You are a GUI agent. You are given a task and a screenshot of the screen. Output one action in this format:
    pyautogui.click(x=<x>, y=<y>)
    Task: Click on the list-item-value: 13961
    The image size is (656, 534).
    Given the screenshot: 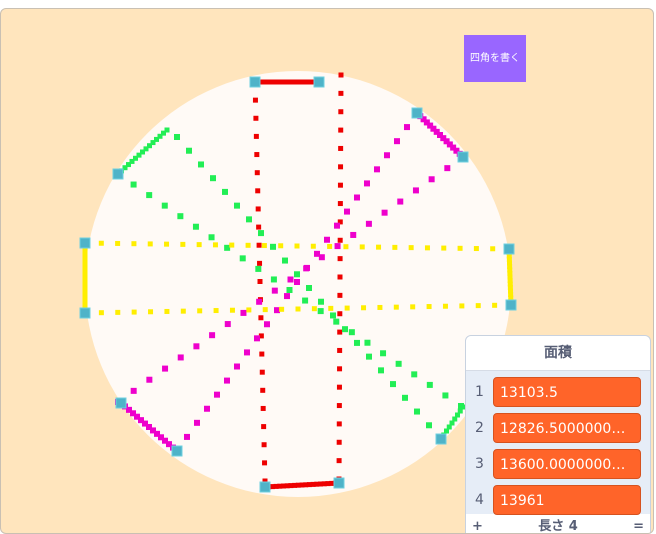 What is the action you would take?
    pyautogui.click(x=567, y=500)
    